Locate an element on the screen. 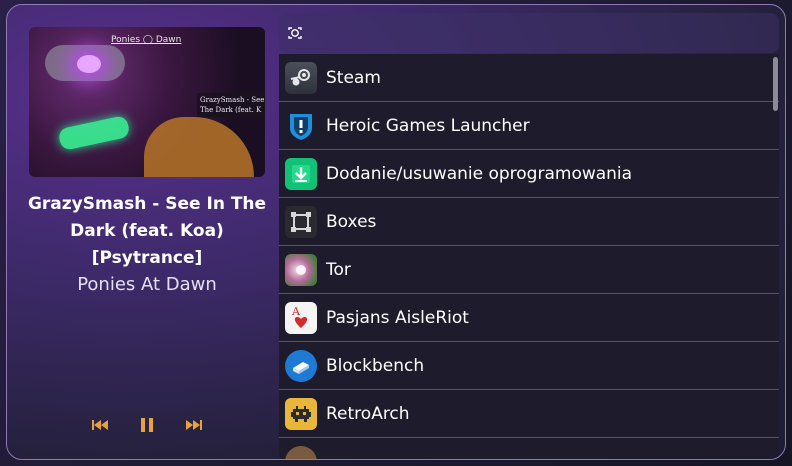 Image resolution: width=792 pixels, height=466 pixels. pause-icon is located at coordinates (147, 425).